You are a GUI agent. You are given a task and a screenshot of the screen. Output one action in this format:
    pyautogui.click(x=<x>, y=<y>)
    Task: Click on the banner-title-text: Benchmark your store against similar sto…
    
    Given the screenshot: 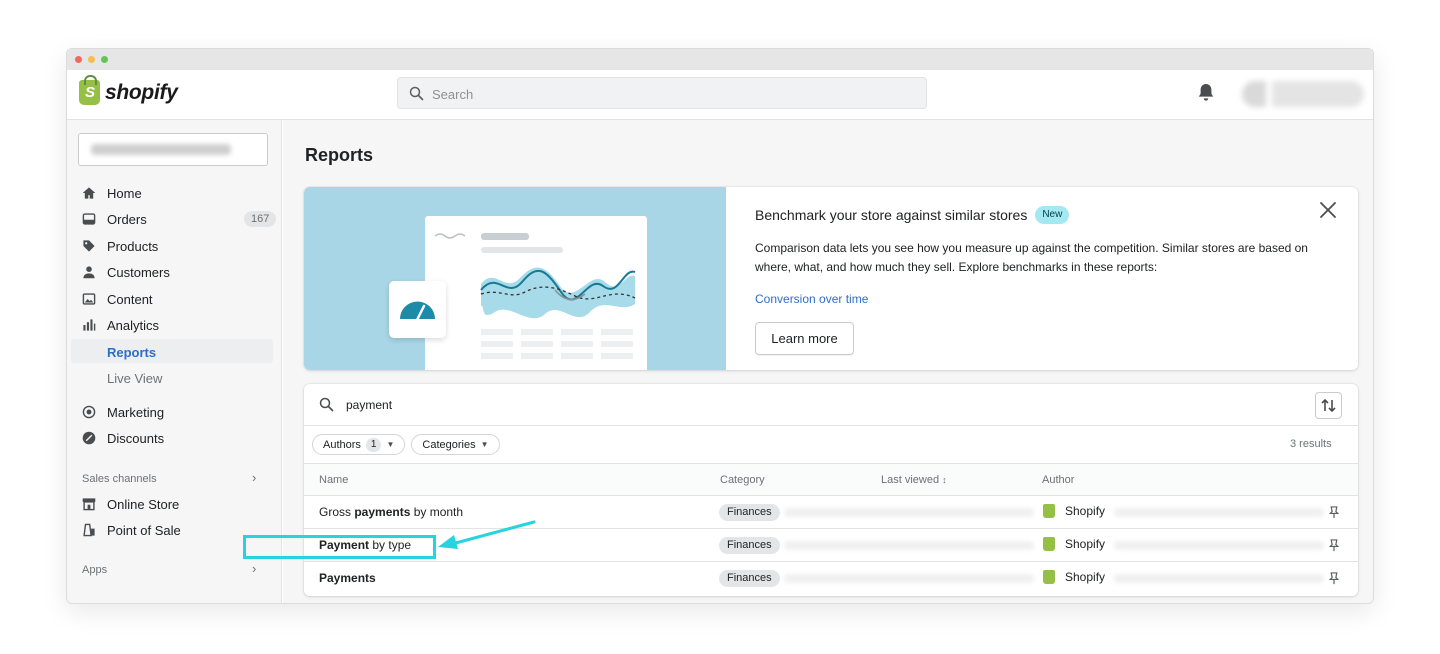 What is the action you would take?
    pyautogui.click(x=891, y=215)
    